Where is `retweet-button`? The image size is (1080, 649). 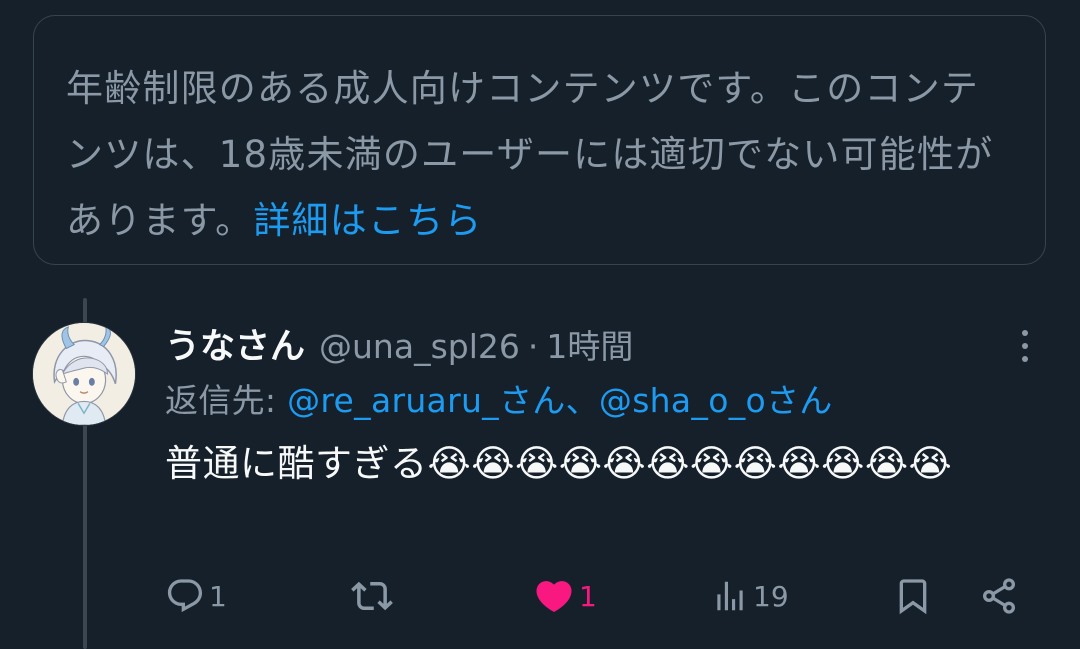
retweet-button is located at coordinates (372, 596).